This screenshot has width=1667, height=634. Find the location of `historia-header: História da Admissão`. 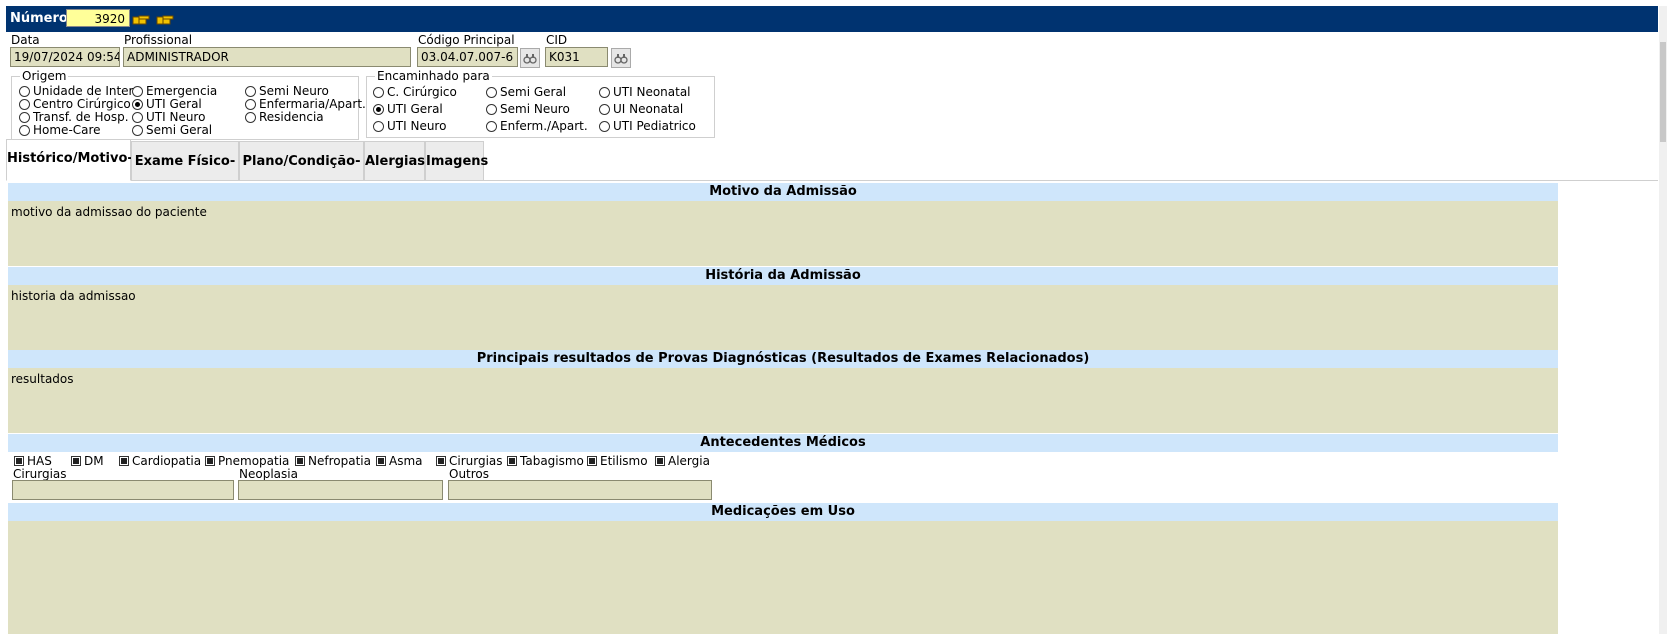

historia-header: História da Admissão is located at coordinates (783, 276).